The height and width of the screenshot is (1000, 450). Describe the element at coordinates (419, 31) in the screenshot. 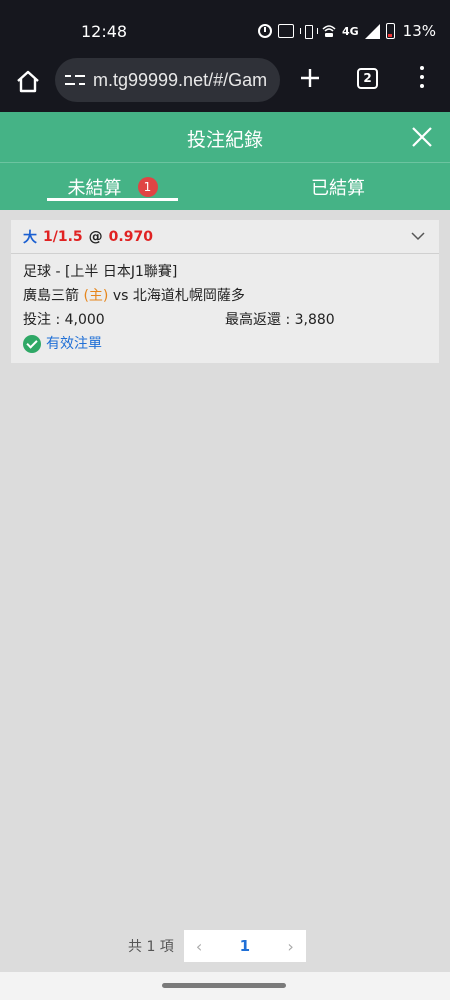

I see `battery-percent: 13%` at that location.